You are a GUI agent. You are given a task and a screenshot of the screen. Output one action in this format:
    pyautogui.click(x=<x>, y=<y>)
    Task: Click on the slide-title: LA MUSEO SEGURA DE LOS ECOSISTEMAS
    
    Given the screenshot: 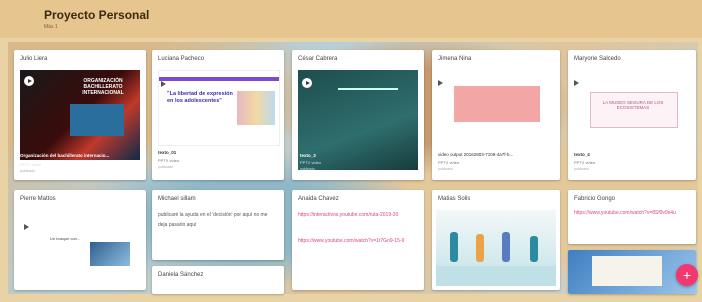 What is the action you would take?
    pyautogui.click(x=633, y=105)
    